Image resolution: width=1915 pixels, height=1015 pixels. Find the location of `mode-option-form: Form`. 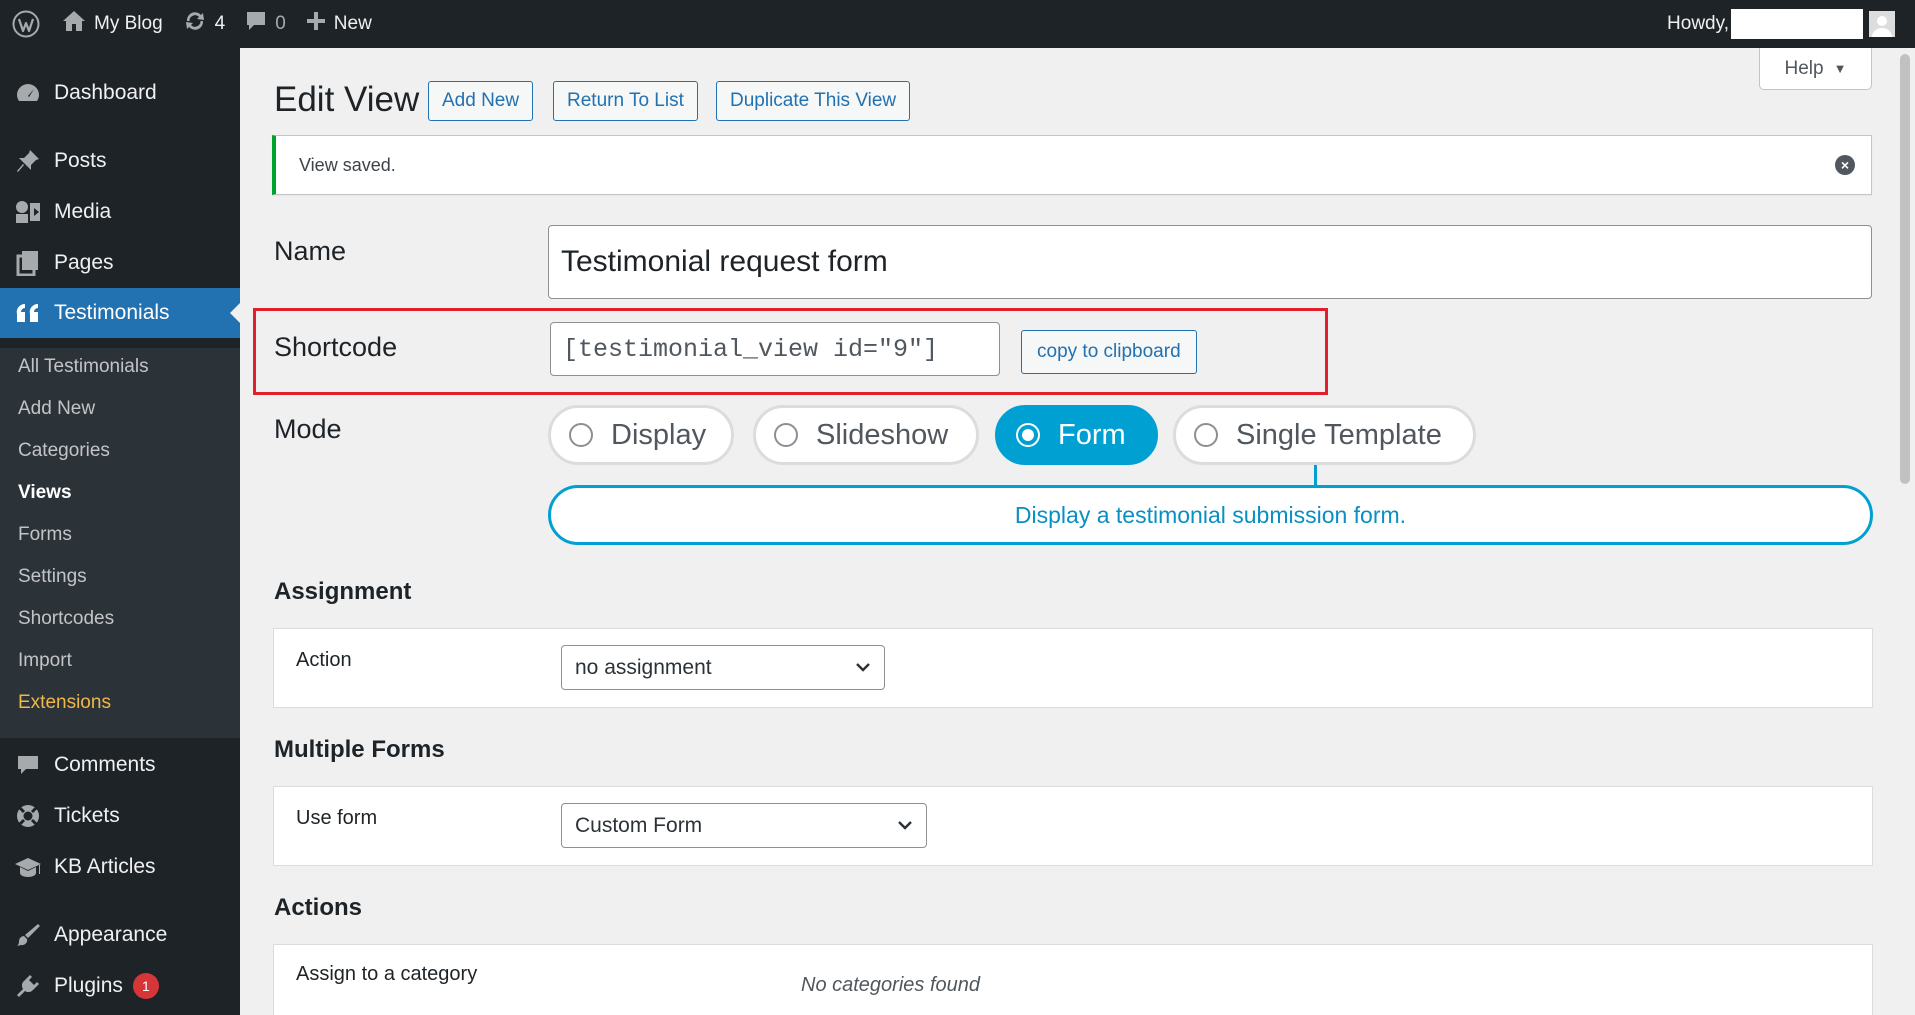

mode-option-form: Form is located at coordinates (1076, 435).